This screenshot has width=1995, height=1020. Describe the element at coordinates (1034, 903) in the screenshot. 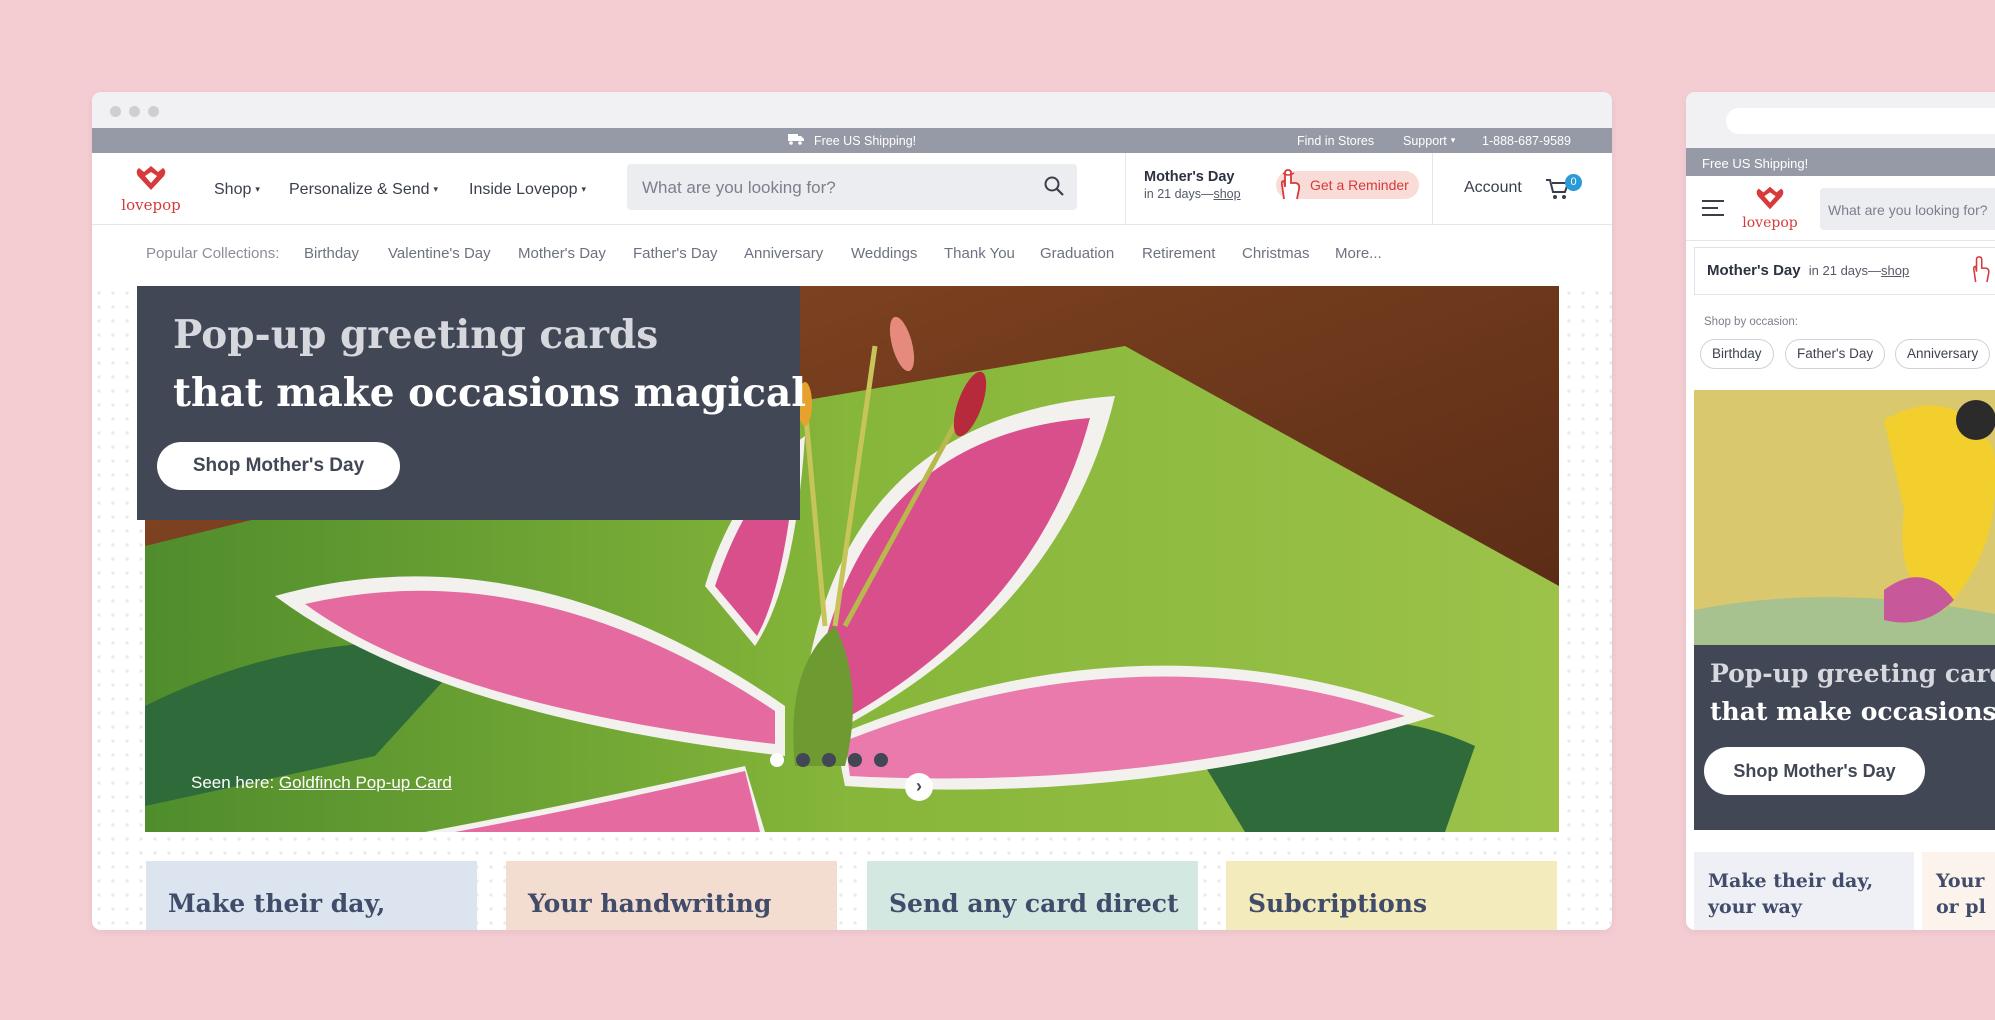

I see `feature-card-title: Send any card direct` at that location.